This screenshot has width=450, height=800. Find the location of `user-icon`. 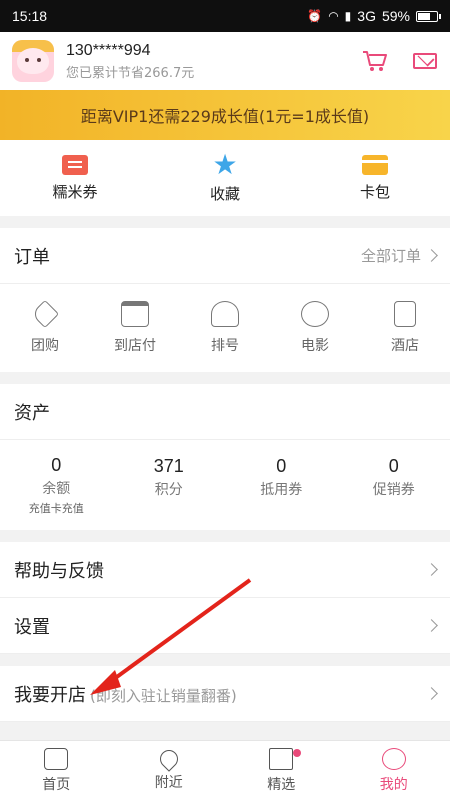

user-icon is located at coordinates (393, 758).